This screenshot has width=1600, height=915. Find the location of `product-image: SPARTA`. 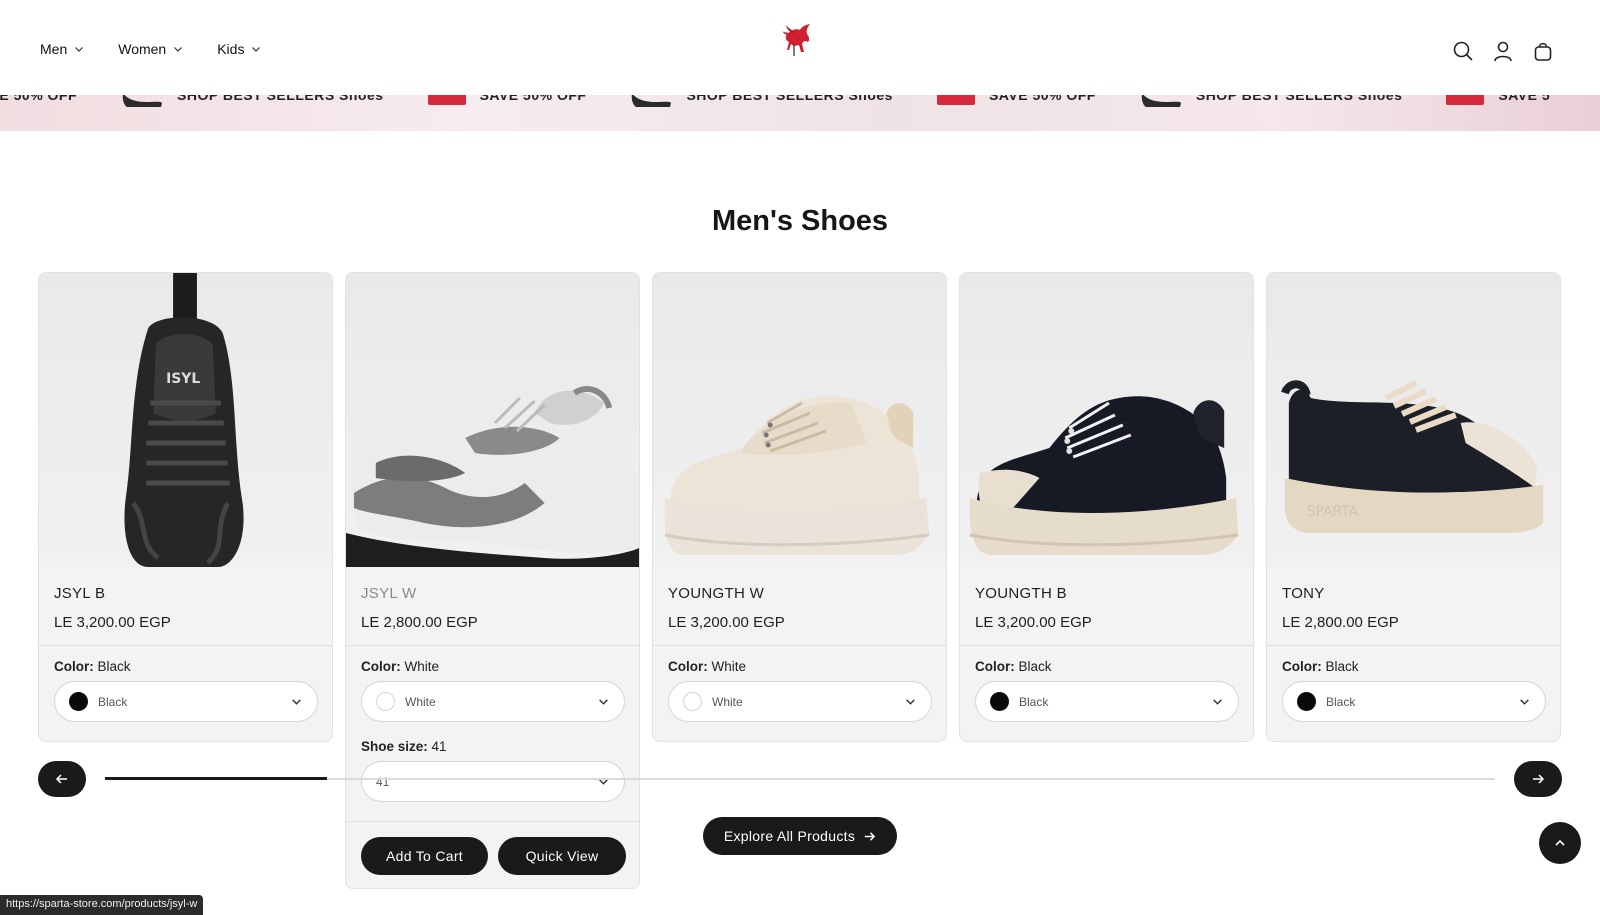

product-image: SPARTA is located at coordinates (1413, 420).